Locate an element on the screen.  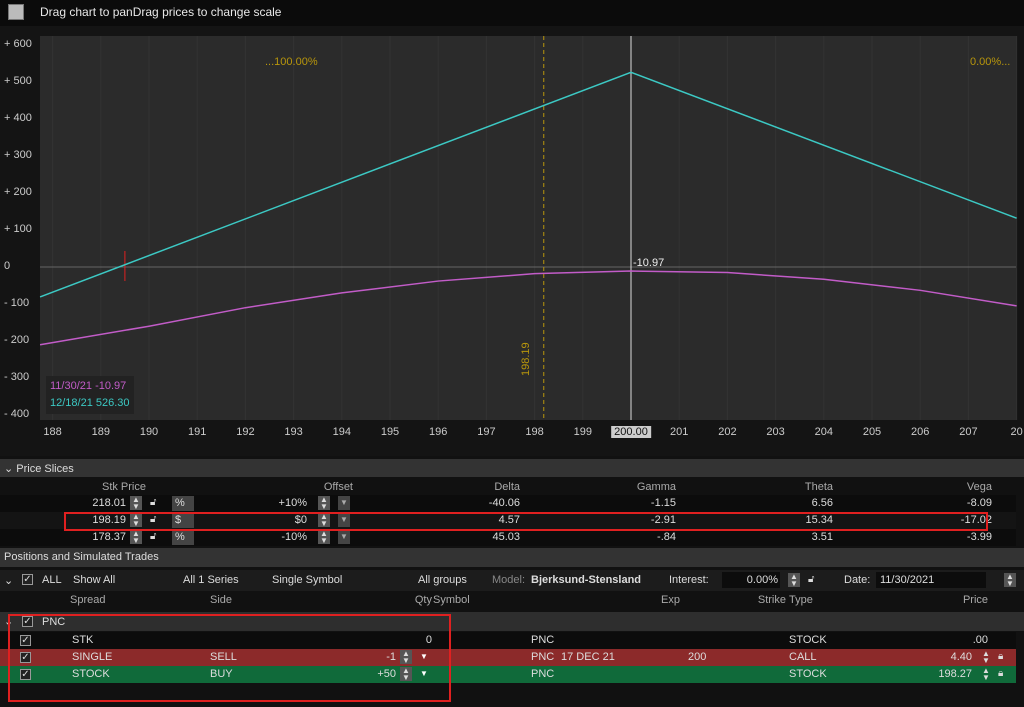
interest-input: 0.00% is located at coordinates (751, 580).